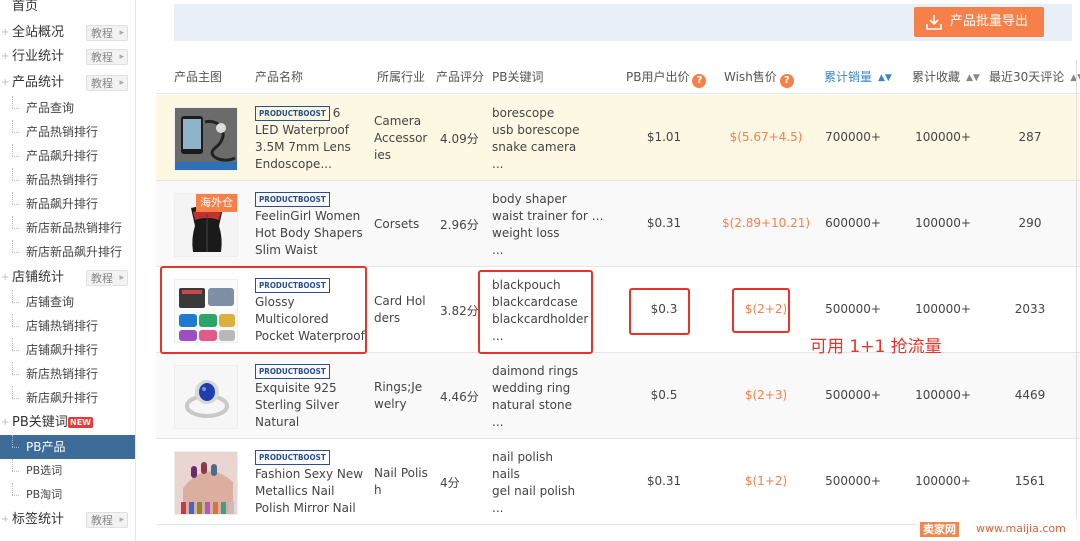 This screenshot has width=1080, height=541. I want to click on industry-text: Rings;Jewelry, so click(398, 395).